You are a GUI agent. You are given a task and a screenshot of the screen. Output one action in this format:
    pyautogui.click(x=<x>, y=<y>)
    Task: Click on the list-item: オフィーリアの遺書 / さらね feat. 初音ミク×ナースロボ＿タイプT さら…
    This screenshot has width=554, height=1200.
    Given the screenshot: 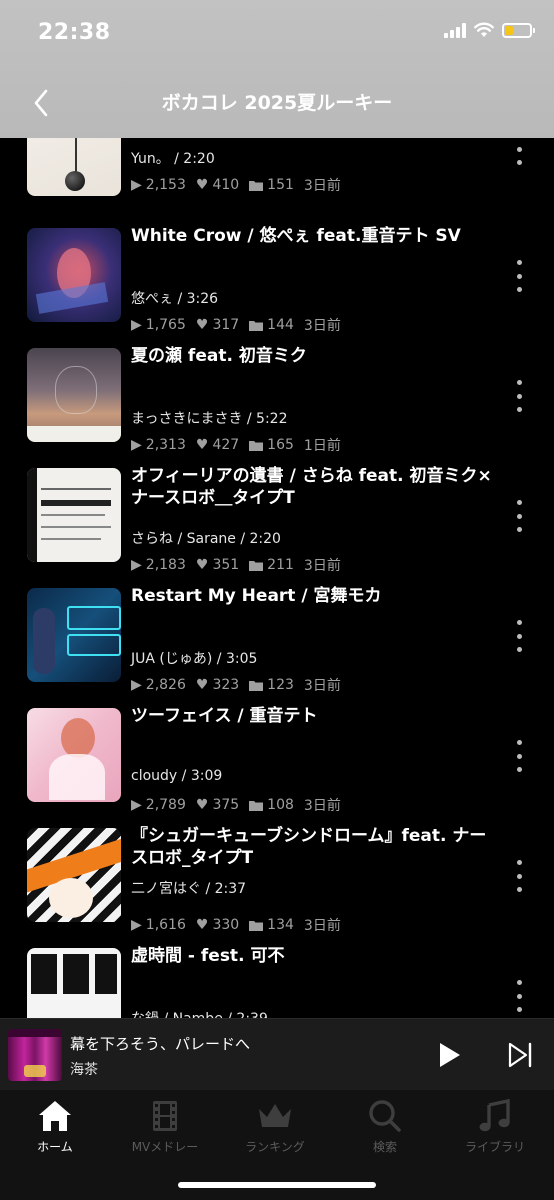 What is the action you would take?
    pyautogui.click(x=277, y=520)
    